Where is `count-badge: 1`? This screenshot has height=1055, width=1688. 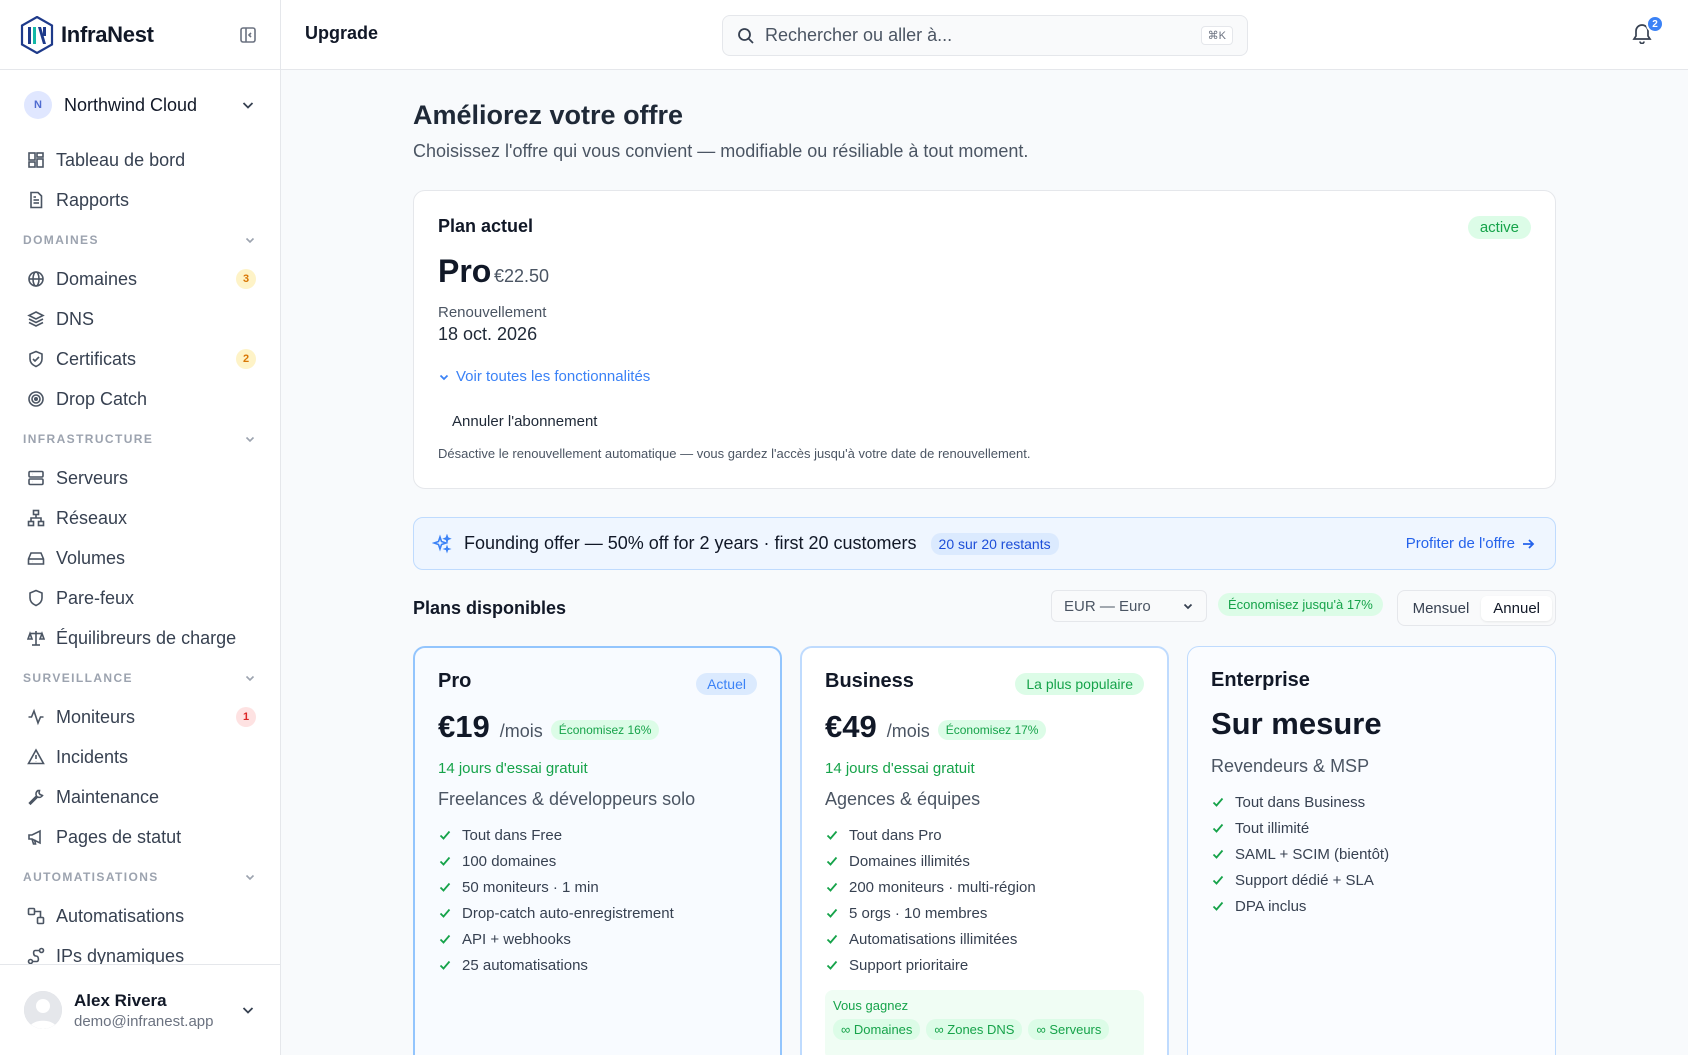
count-badge: 1 is located at coordinates (246, 717).